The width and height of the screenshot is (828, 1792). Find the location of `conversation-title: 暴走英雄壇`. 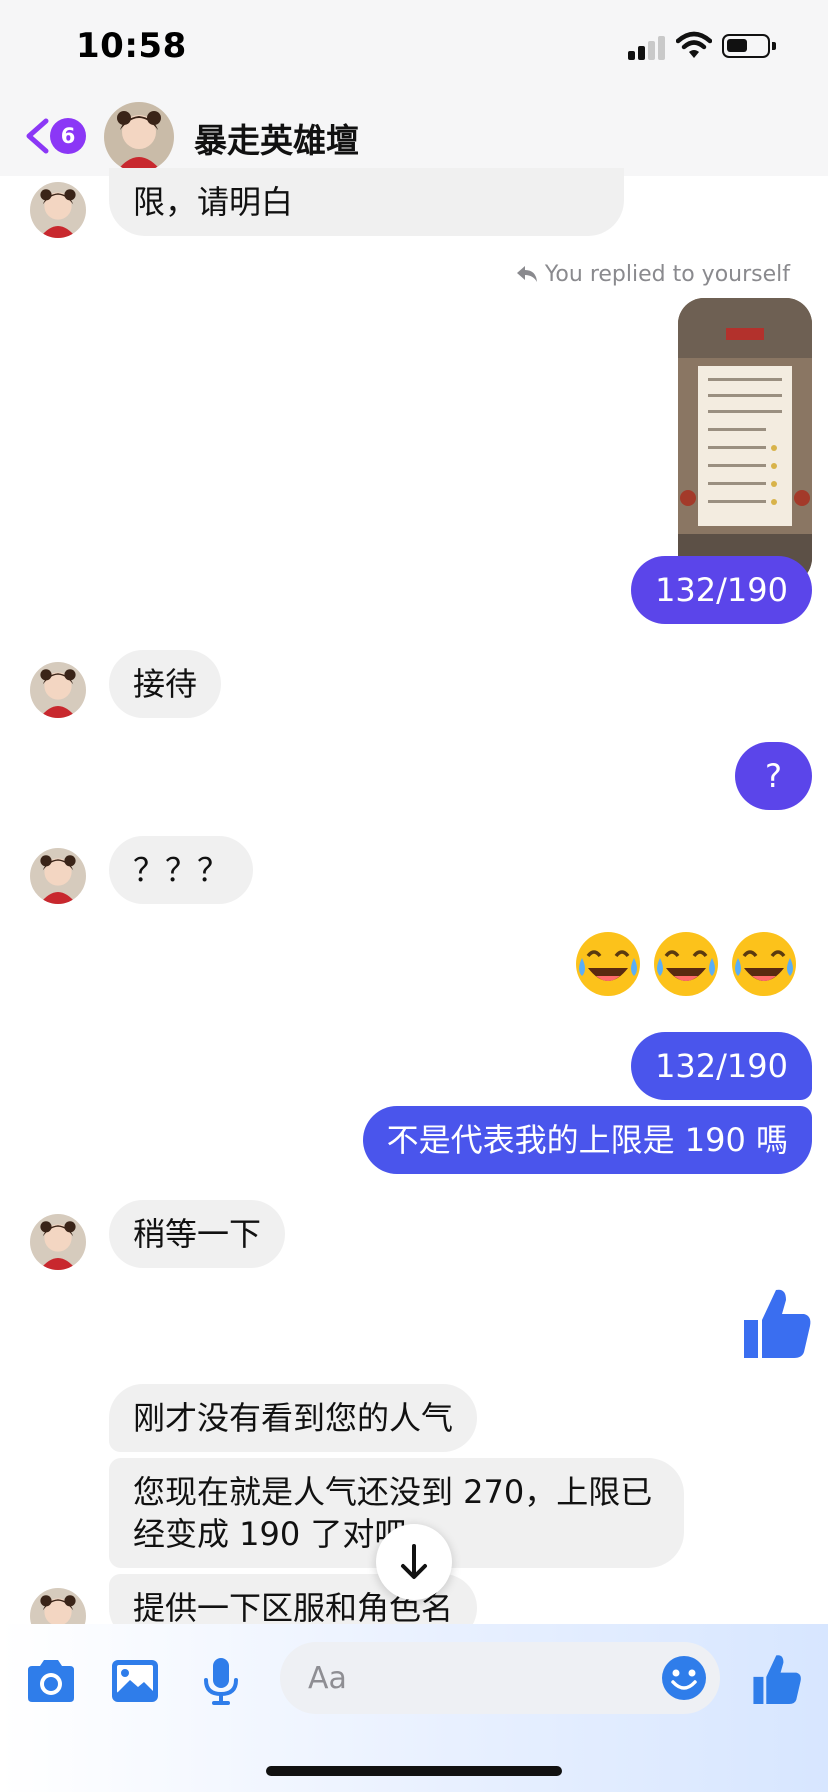

conversation-title: 暴走英雄壇 is located at coordinates (276, 138).